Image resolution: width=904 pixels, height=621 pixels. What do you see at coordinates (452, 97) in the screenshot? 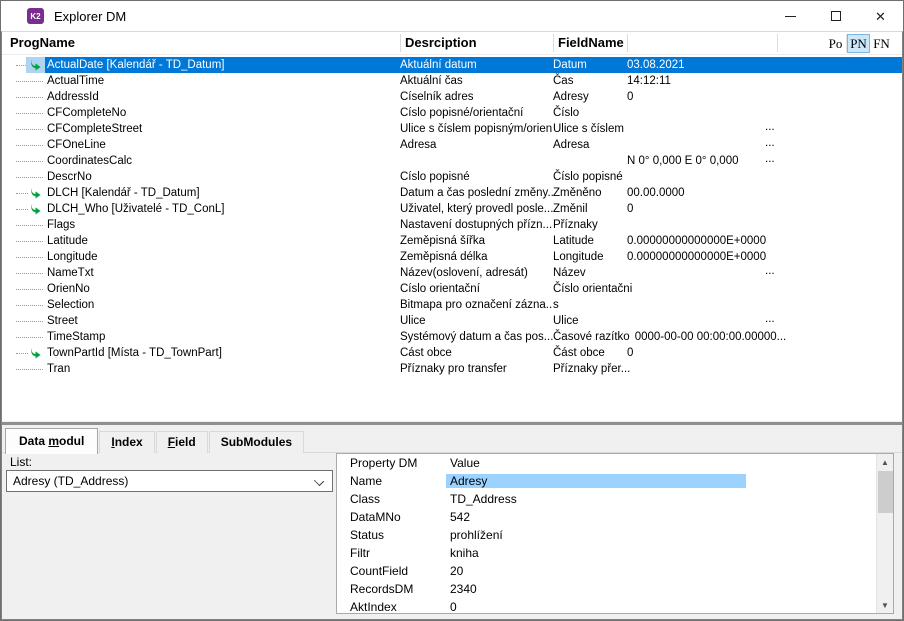
I see `tree-row: AddressId Číselník adres Adresy 0` at bounding box center [452, 97].